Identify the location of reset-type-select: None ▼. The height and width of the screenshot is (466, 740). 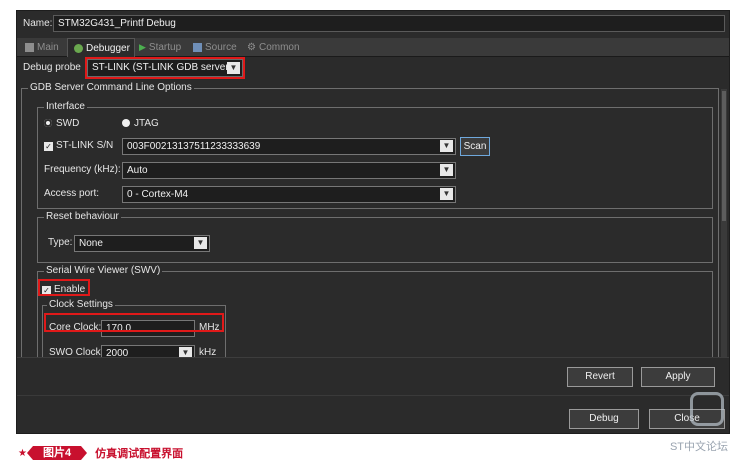
(142, 243).